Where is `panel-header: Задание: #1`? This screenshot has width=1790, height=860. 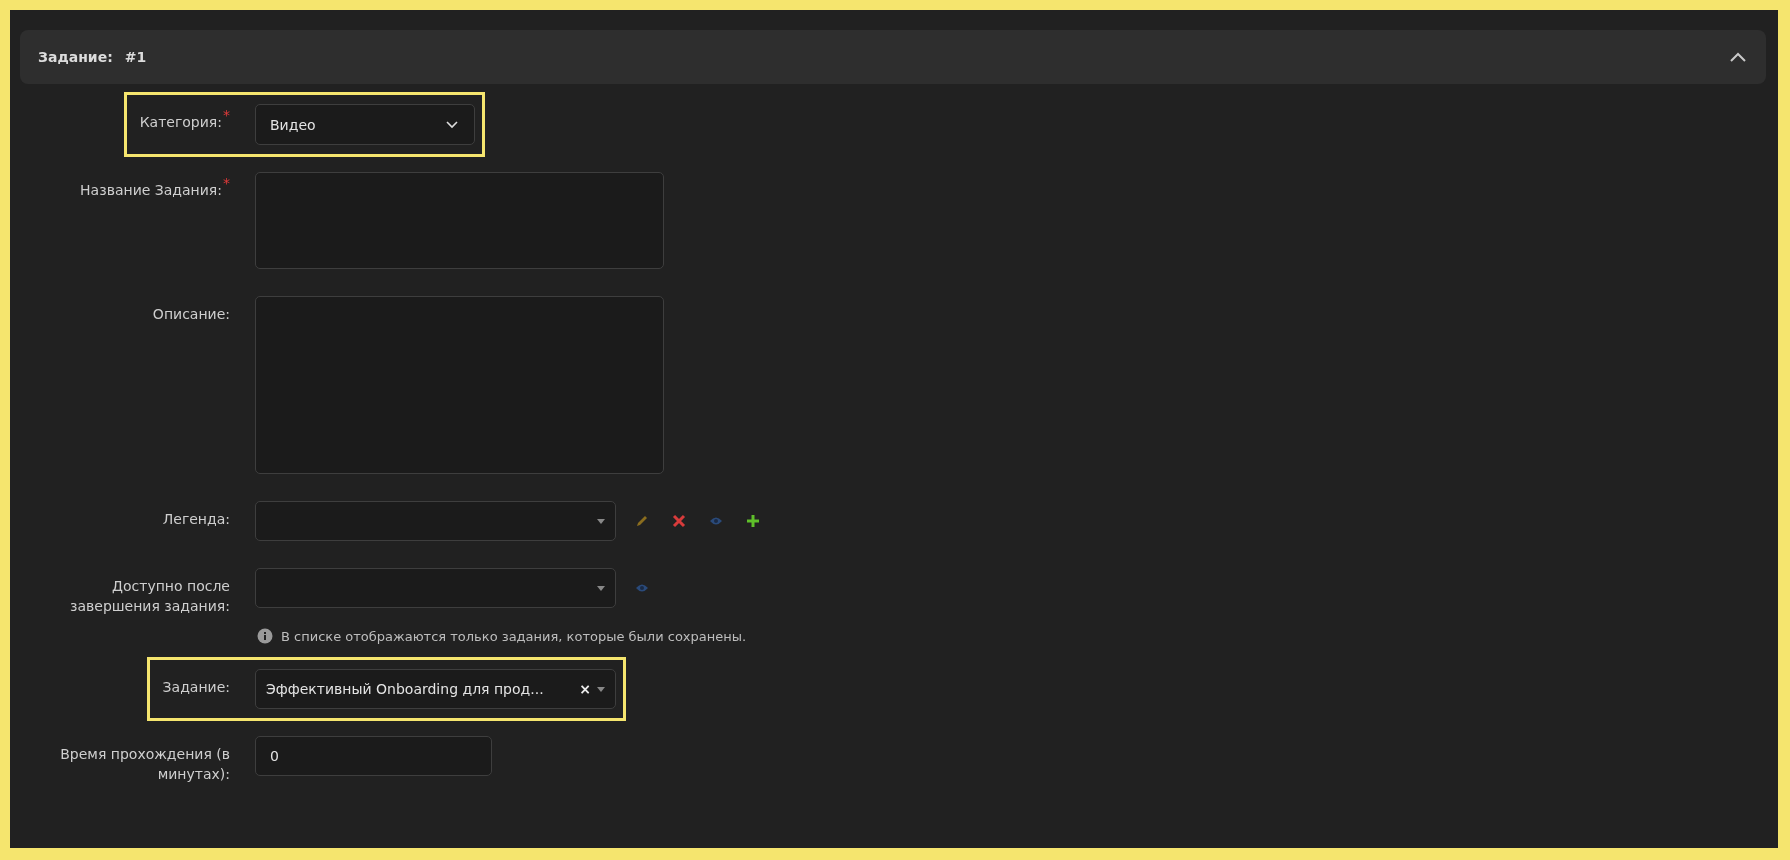
panel-header: Задание: #1 is located at coordinates (893, 57).